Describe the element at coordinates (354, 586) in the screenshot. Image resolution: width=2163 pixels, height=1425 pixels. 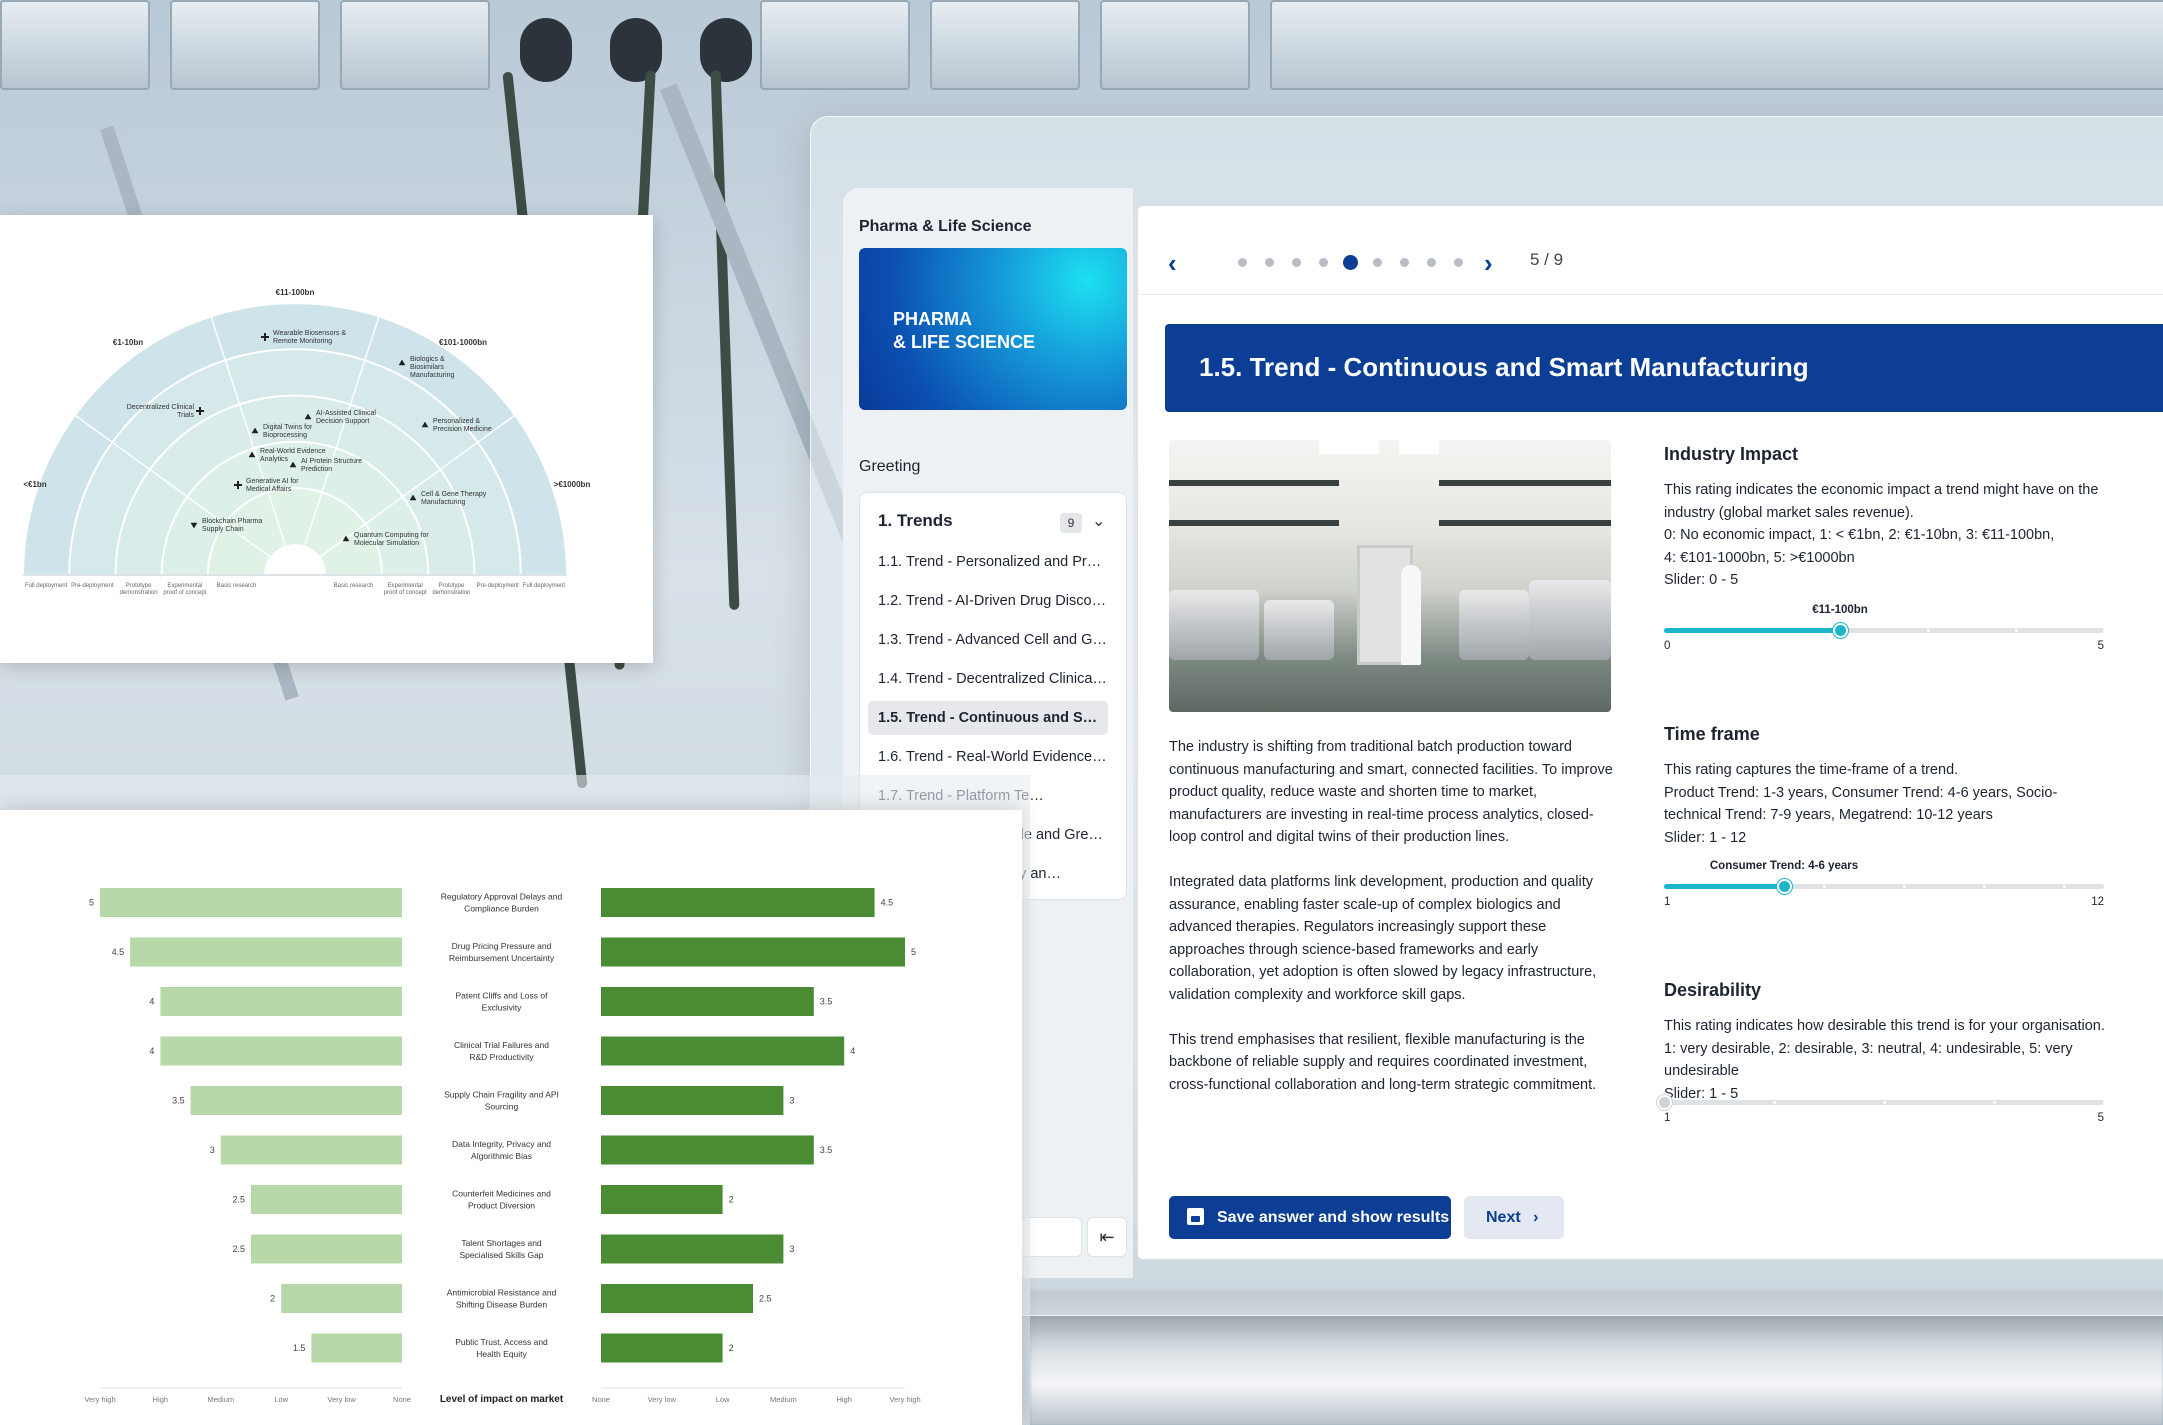
I see `radar-ring-label-line: Basic research` at that location.